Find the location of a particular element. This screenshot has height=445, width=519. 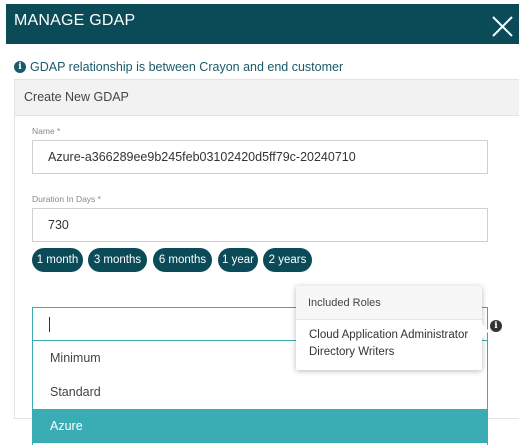

modal-title: MANAGE GDAP is located at coordinates (75, 20).